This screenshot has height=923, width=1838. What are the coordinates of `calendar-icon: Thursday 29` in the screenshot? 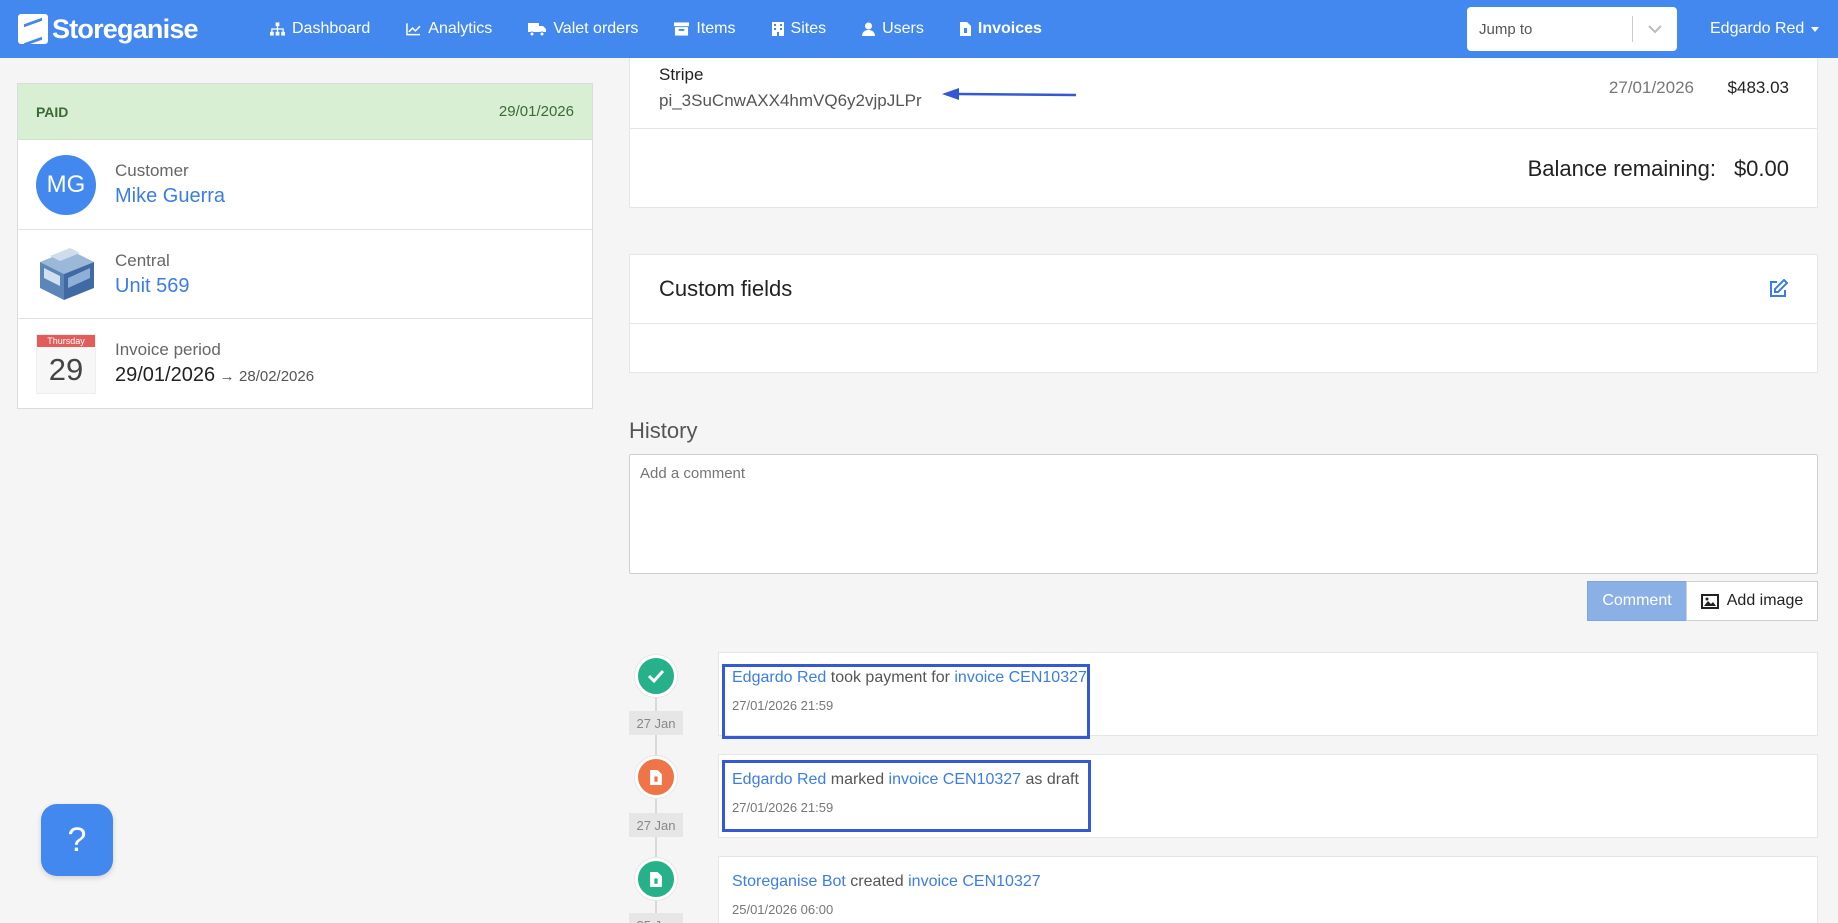 It's located at (66, 363).